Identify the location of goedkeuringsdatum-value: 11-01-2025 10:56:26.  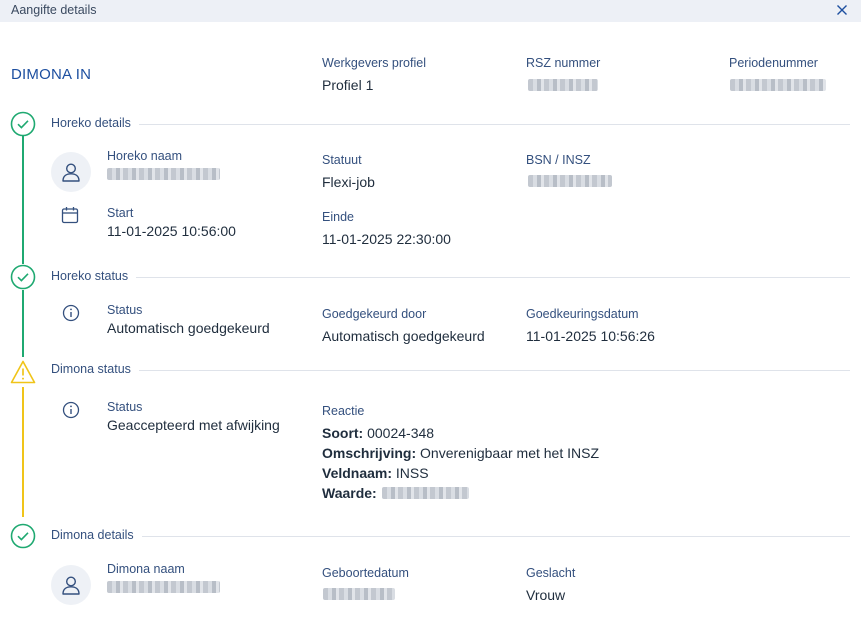
(590, 336).